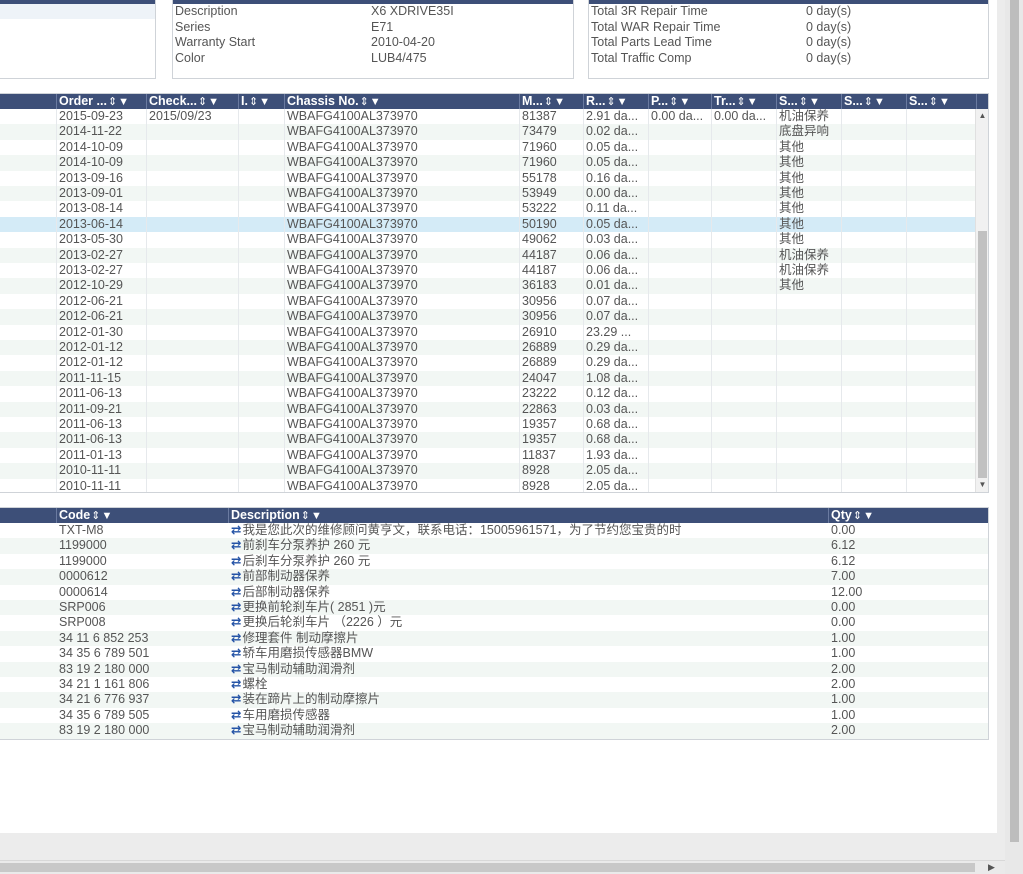 The image size is (1023, 874). What do you see at coordinates (494, 653) in the screenshot?
I see `part-row: 34 35 6 789 501 ⇄轿车用磨损传感器BMW 1.00` at bounding box center [494, 653].